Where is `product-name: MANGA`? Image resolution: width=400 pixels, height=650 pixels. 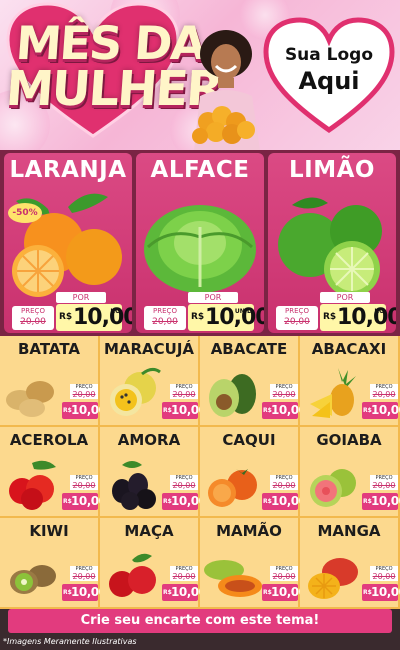
product-name: MANGA is located at coordinates (349, 531).